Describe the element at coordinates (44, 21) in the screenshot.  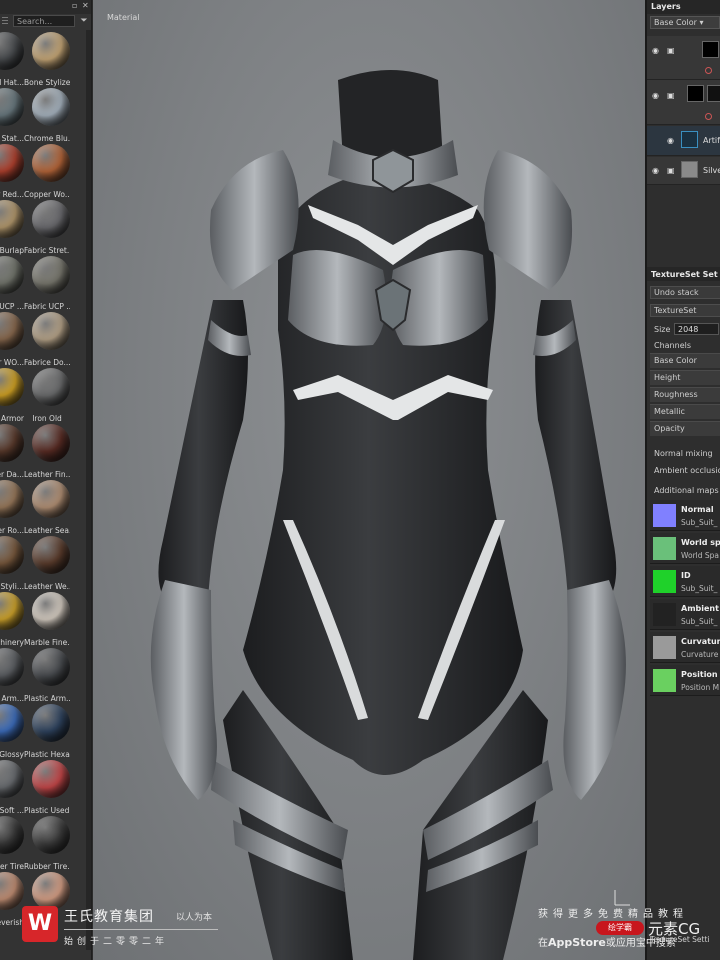
I see `shelf-search-input` at that location.